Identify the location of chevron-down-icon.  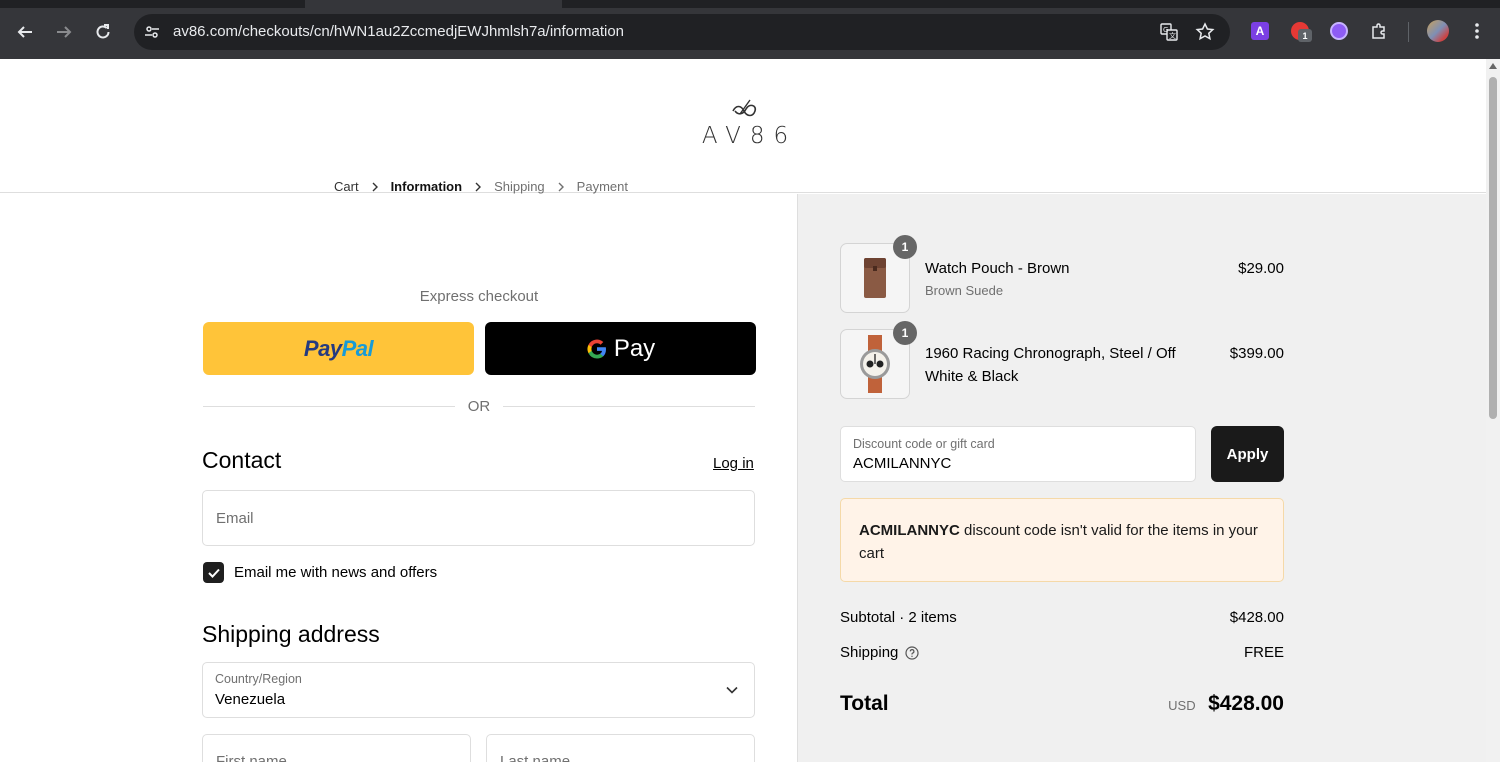
(732, 690).